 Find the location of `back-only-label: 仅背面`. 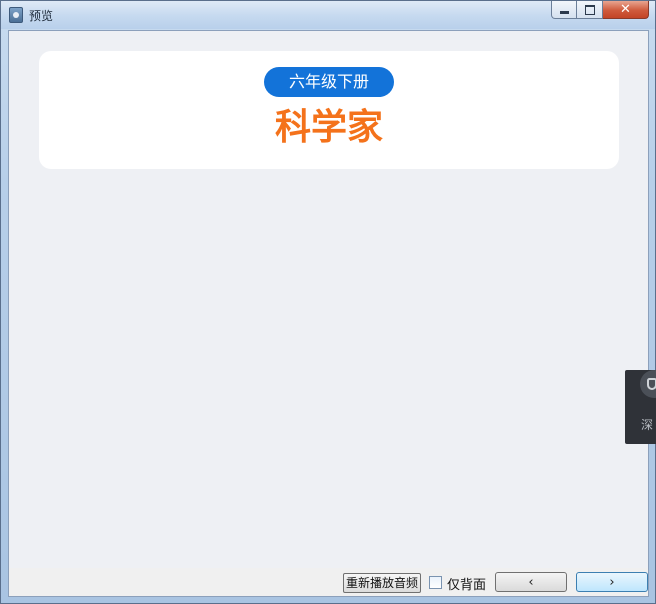

back-only-label: 仅背面 is located at coordinates (466, 583).